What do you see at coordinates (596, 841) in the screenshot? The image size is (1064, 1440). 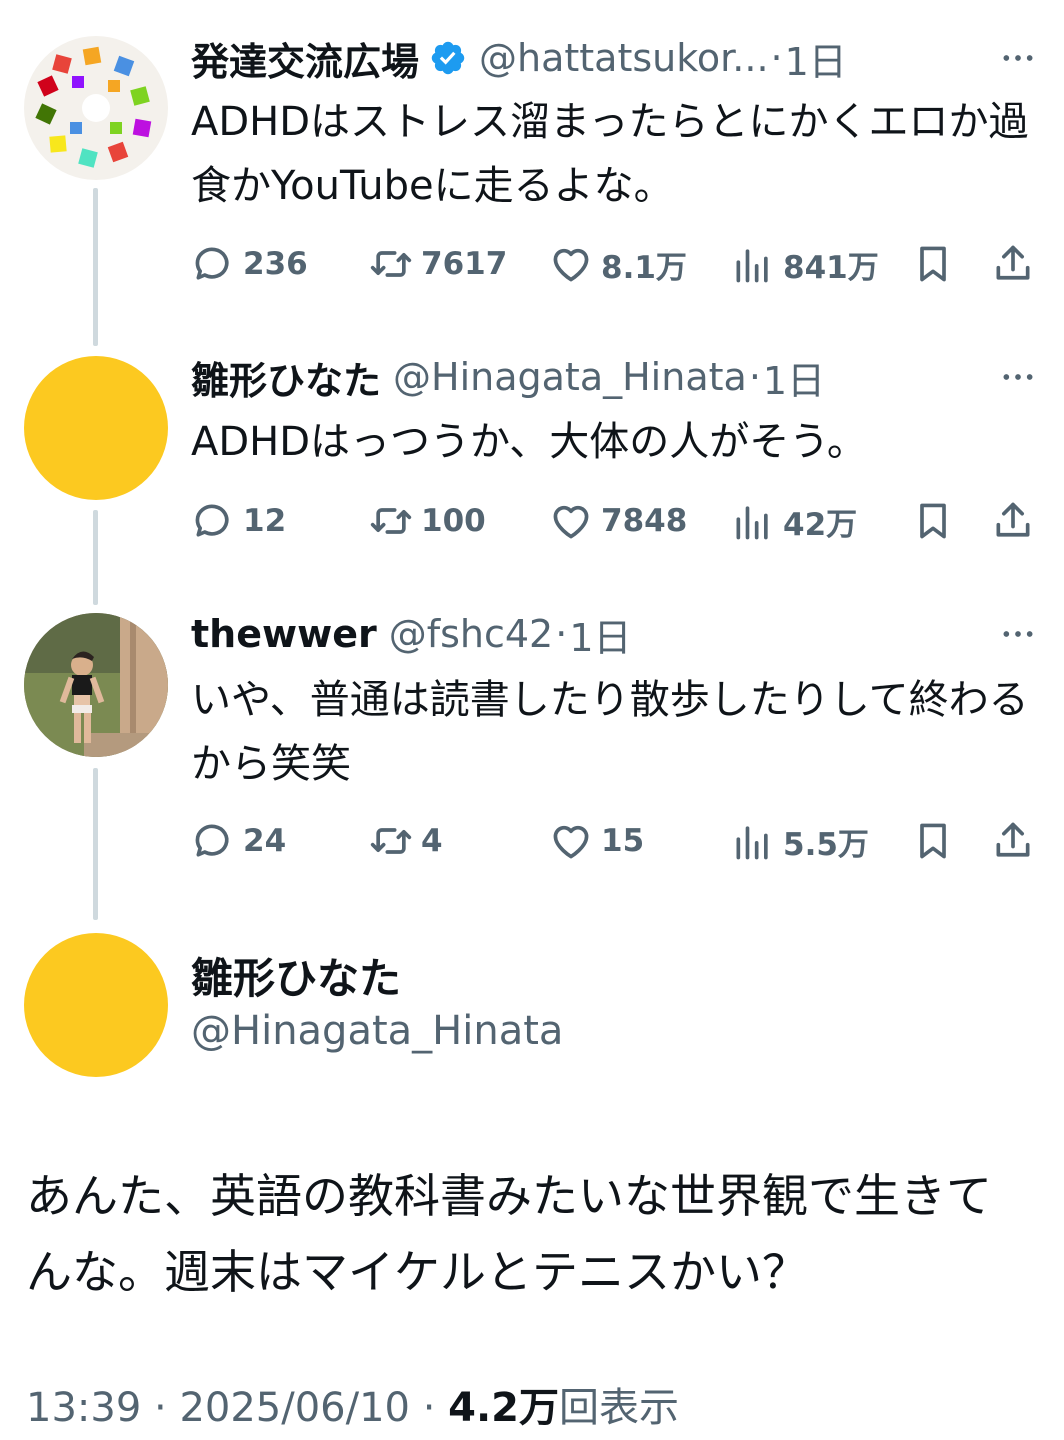 I see `like-button: 15` at bounding box center [596, 841].